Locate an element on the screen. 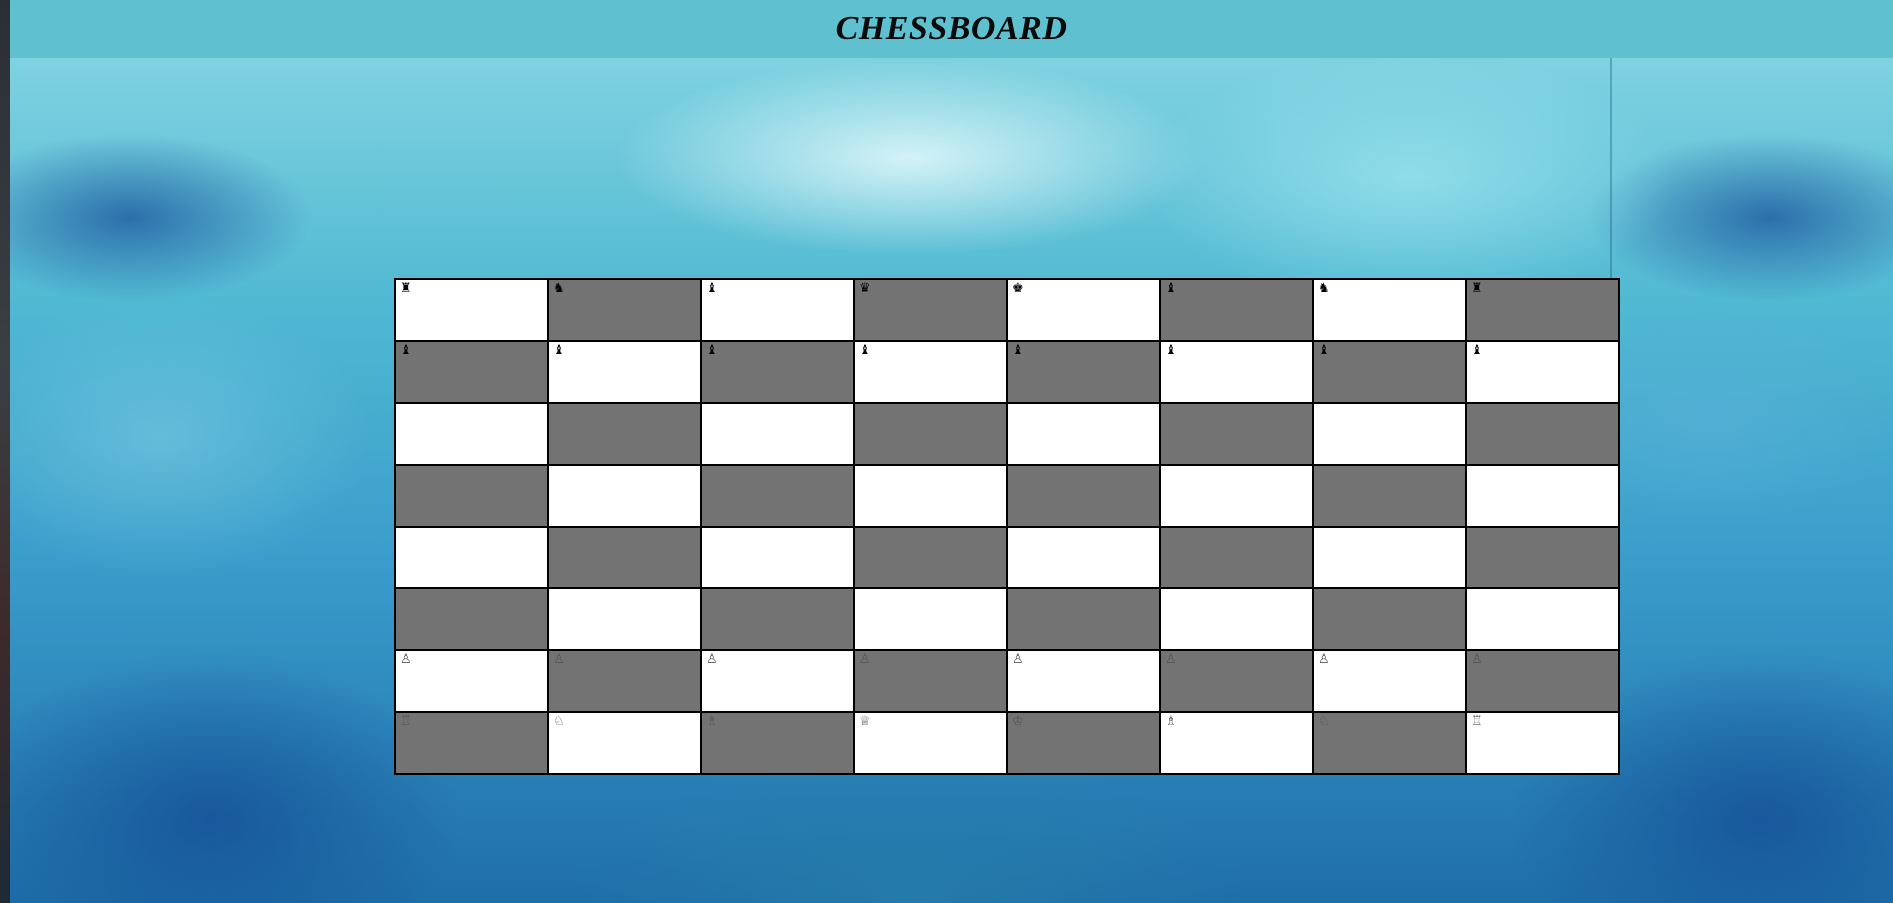 This screenshot has width=1893, height=903. square-d4 is located at coordinates (930, 557).